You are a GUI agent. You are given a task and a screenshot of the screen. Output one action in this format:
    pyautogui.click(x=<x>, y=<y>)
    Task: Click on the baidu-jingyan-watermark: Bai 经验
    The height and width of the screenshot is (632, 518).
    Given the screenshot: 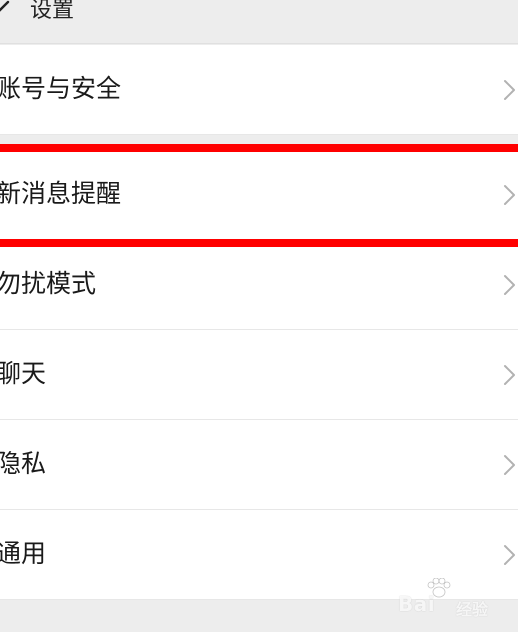 What is the action you would take?
    pyautogui.click(x=458, y=598)
    